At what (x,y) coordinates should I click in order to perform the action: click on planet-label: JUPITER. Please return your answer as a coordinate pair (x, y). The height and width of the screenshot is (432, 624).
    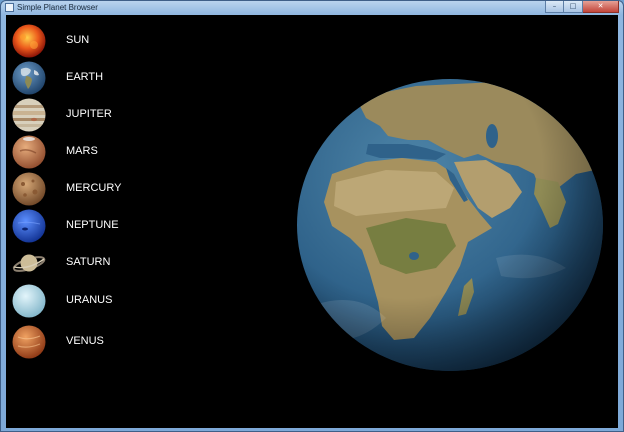
    Looking at the image, I should click on (89, 114).